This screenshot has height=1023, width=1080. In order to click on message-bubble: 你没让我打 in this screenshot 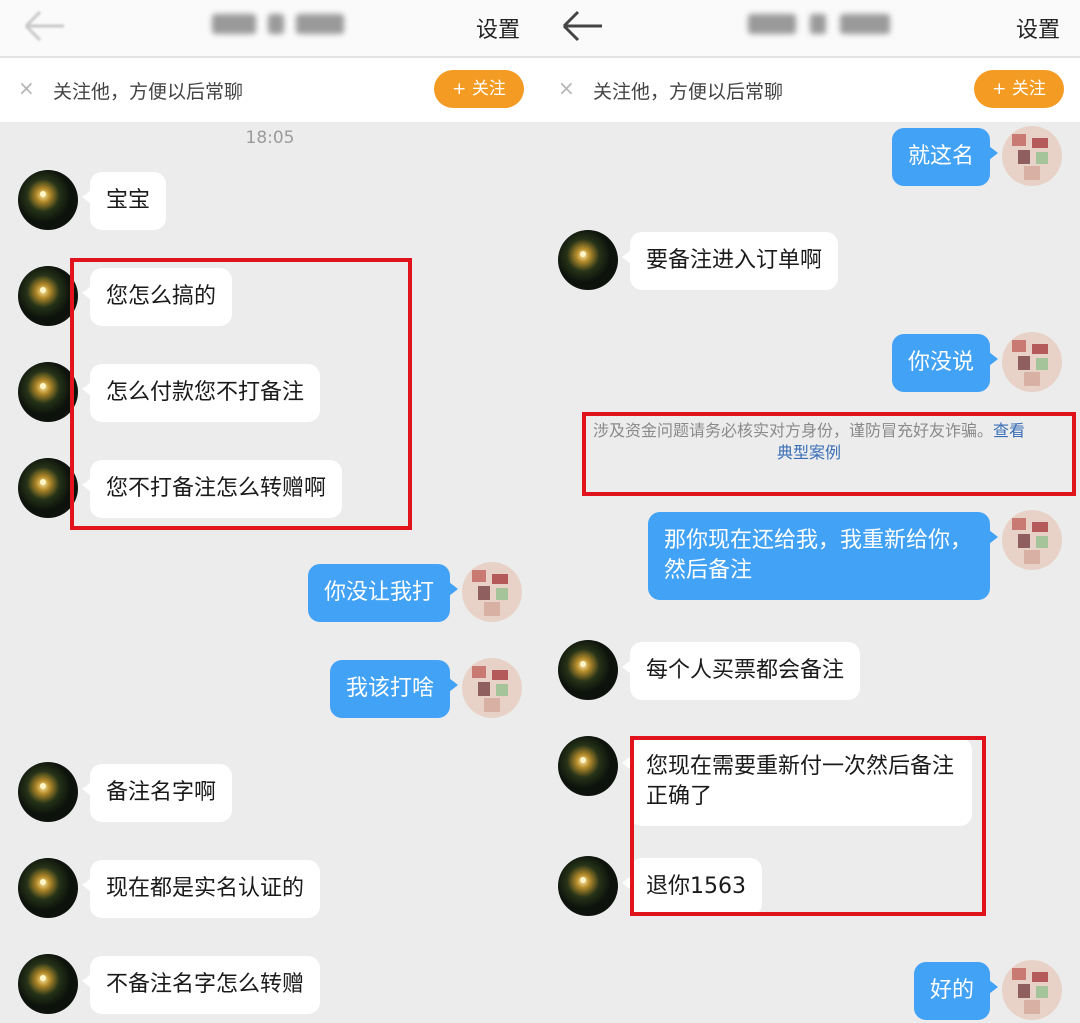, I will do `click(383, 593)`.